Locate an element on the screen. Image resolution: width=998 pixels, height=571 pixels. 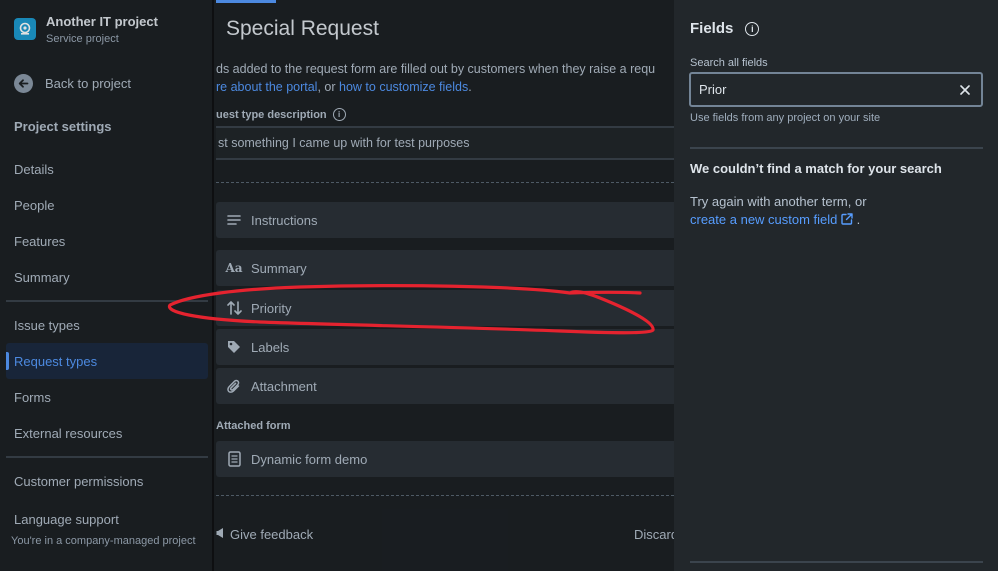
priority-icon is located at coordinates (234, 308).